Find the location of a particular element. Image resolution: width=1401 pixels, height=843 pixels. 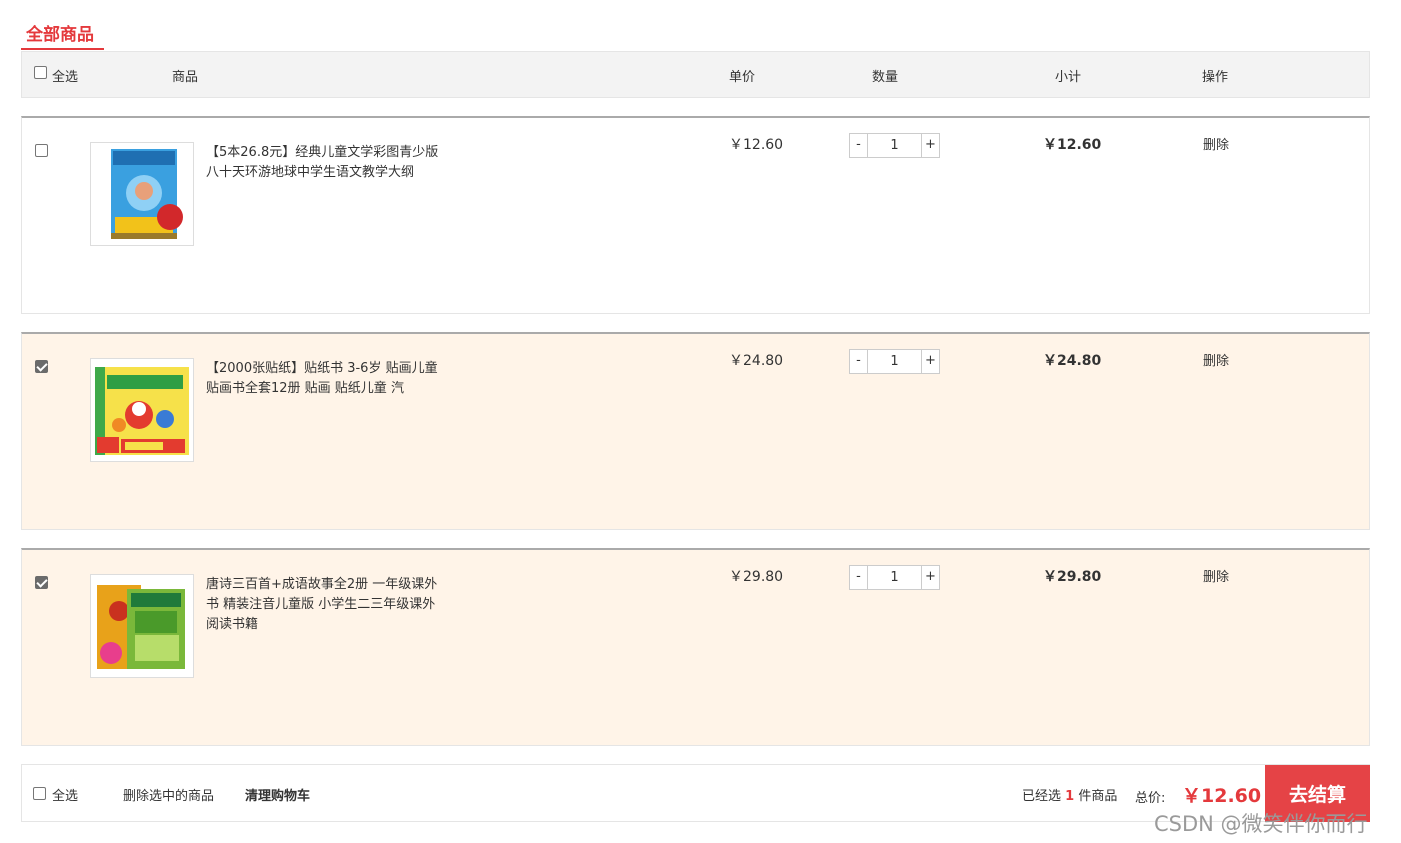

selected-suffix: 件商品 is located at coordinates (1098, 796).